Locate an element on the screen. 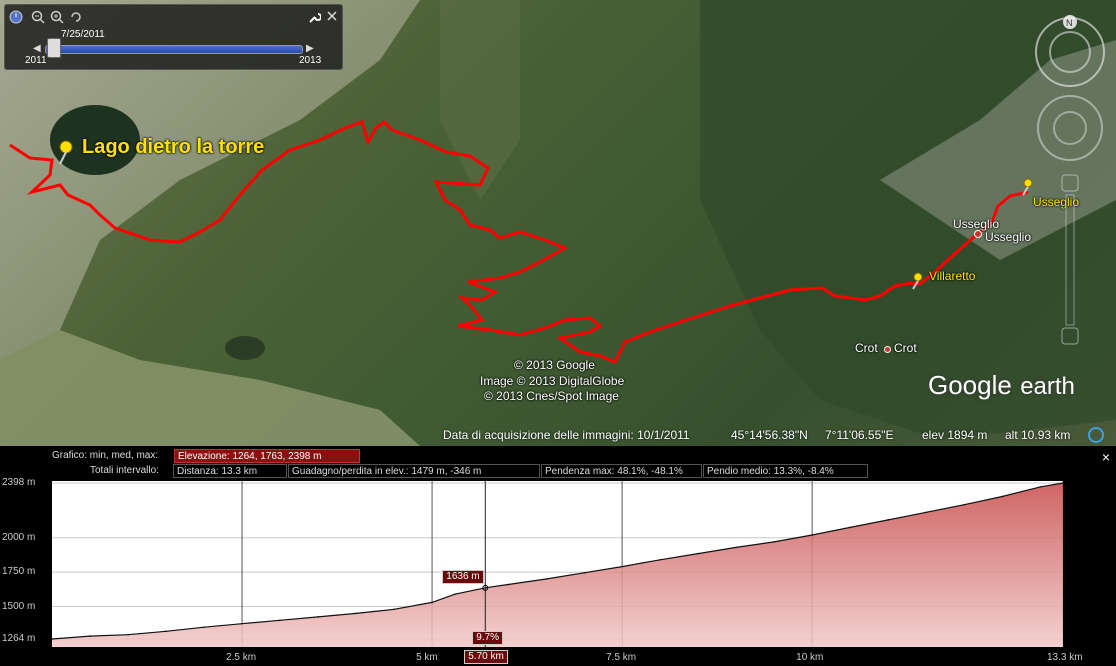 The image size is (1116, 666). start-year-label: 2011 is located at coordinates (36, 60).